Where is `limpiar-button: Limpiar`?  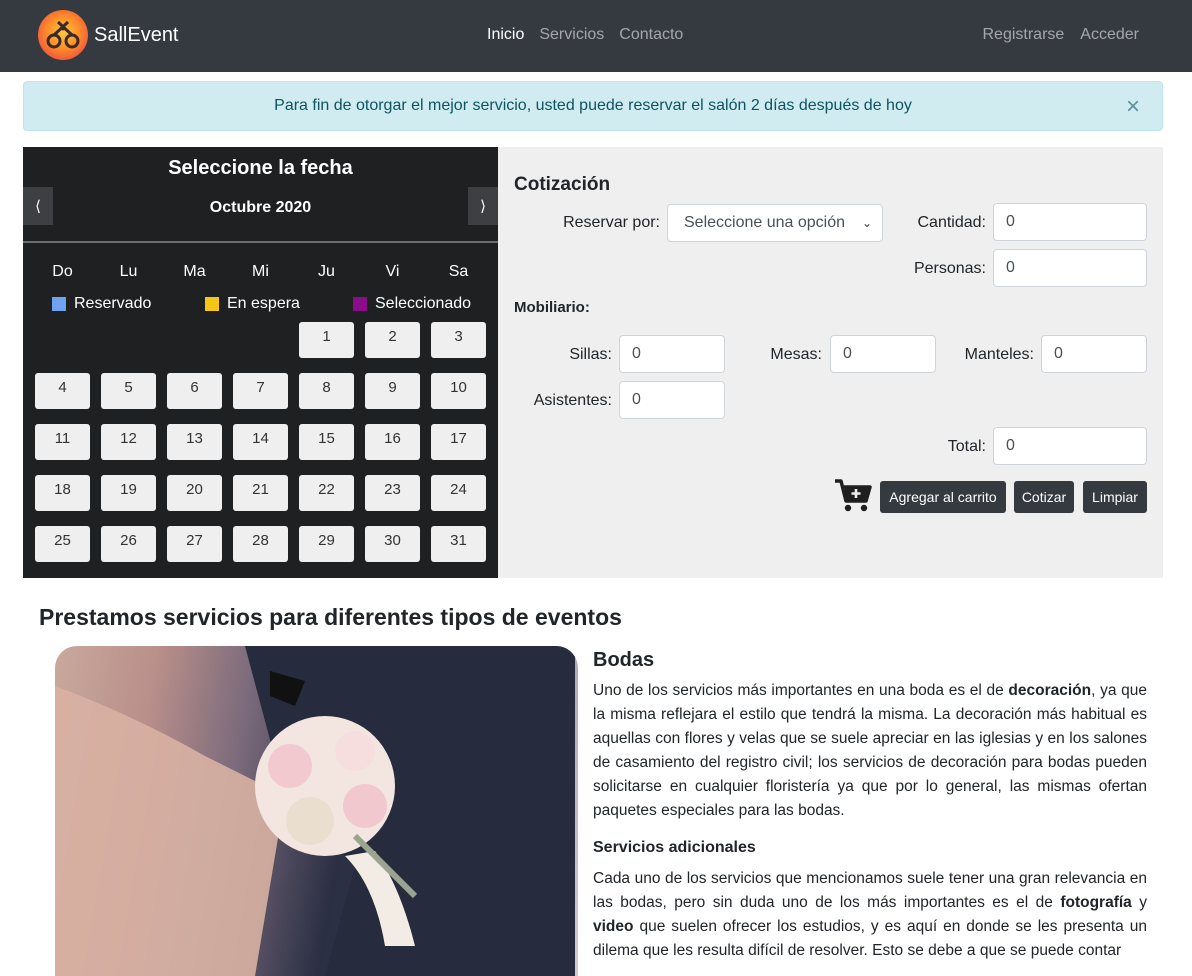 limpiar-button: Limpiar is located at coordinates (1115, 497).